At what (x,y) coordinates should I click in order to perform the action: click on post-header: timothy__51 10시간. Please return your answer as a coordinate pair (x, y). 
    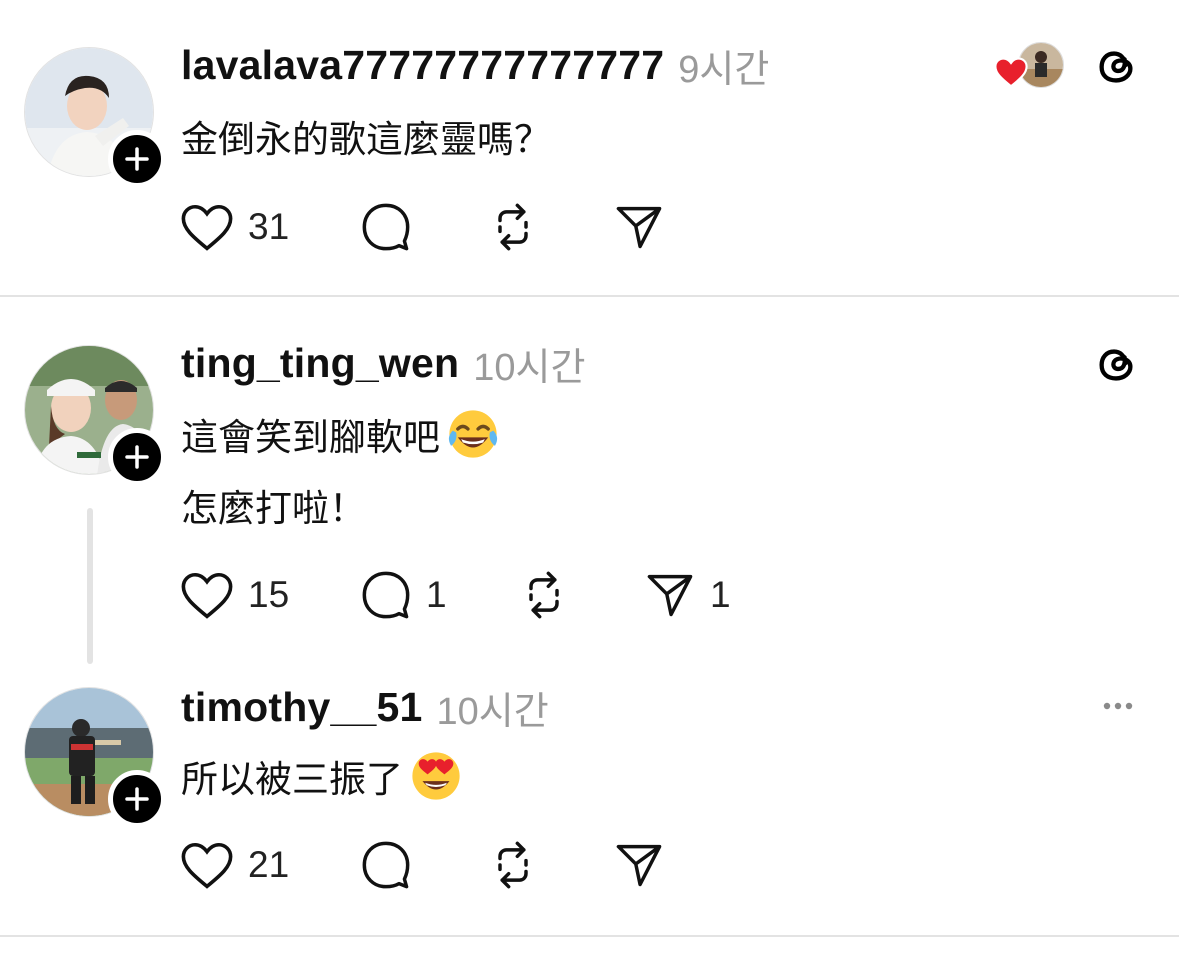
    Looking at the image, I should click on (365, 707).